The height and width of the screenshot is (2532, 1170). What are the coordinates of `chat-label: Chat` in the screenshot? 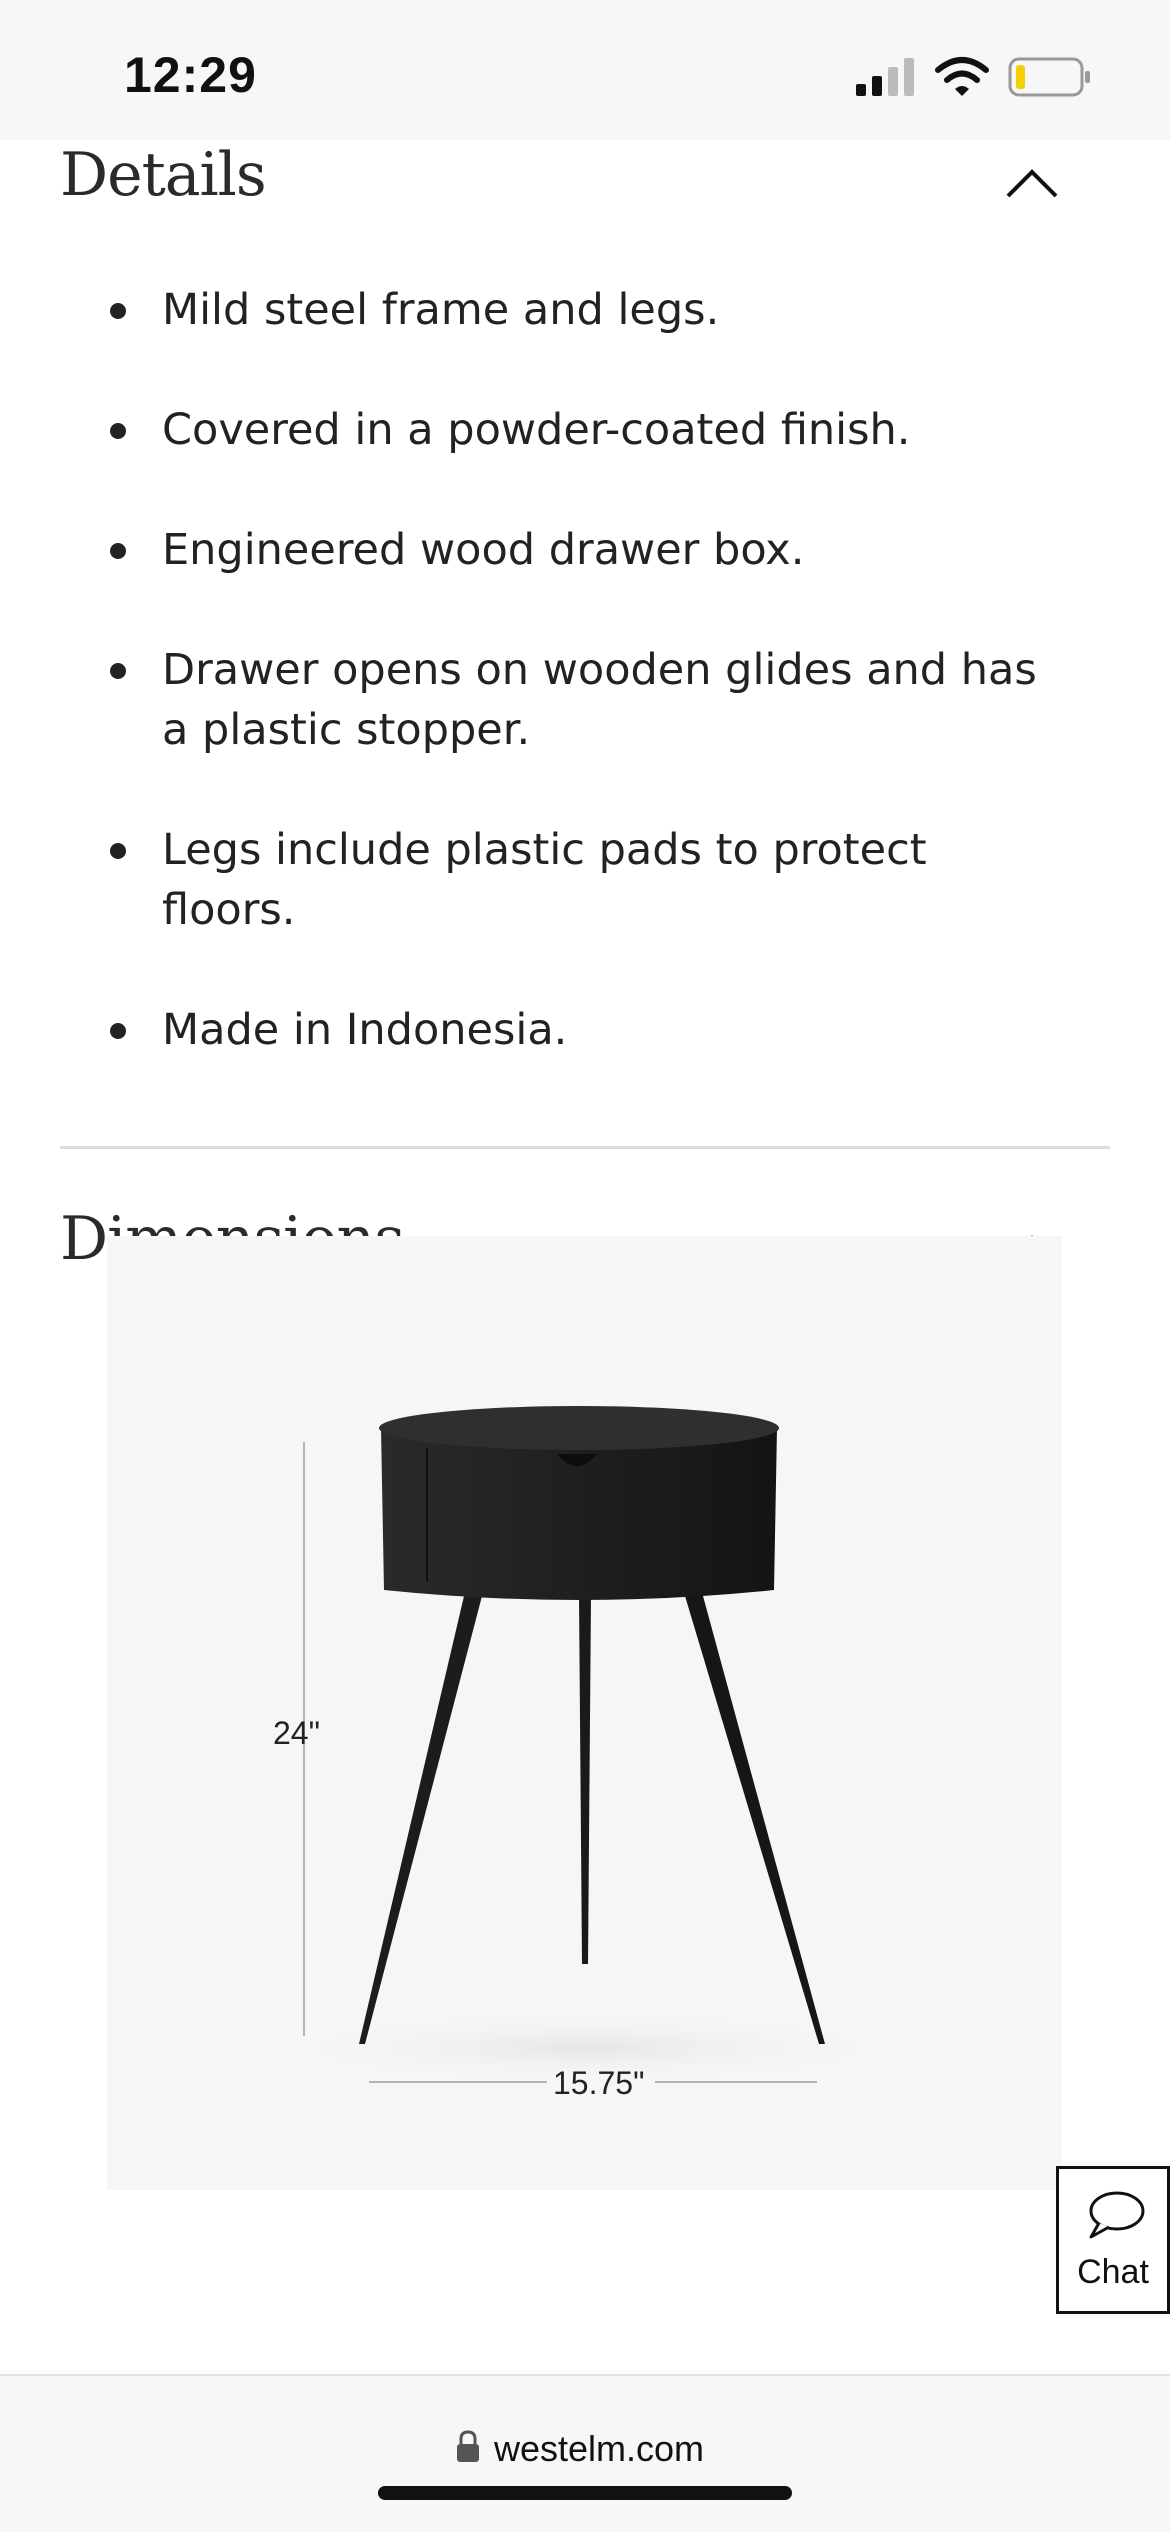 It's located at (1113, 2272).